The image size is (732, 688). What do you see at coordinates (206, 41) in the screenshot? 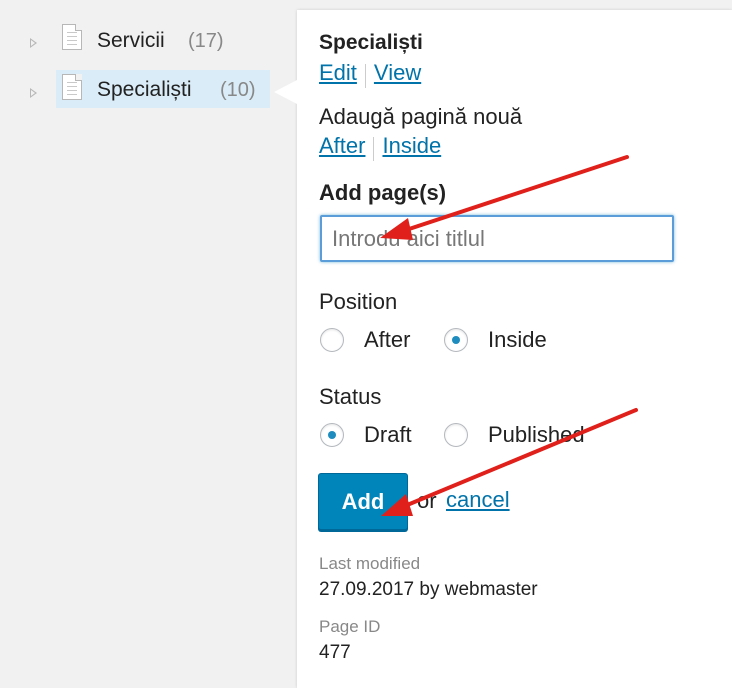
I see `tree-item-count: (17)` at bounding box center [206, 41].